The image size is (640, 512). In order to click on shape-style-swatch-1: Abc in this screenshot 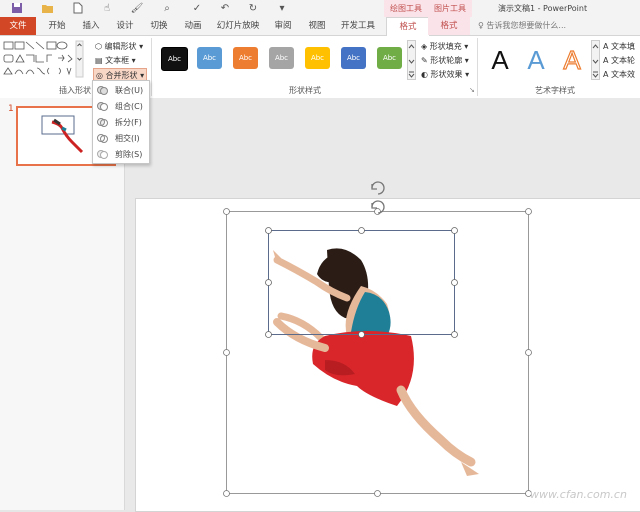, I will do `click(174, 59)`.